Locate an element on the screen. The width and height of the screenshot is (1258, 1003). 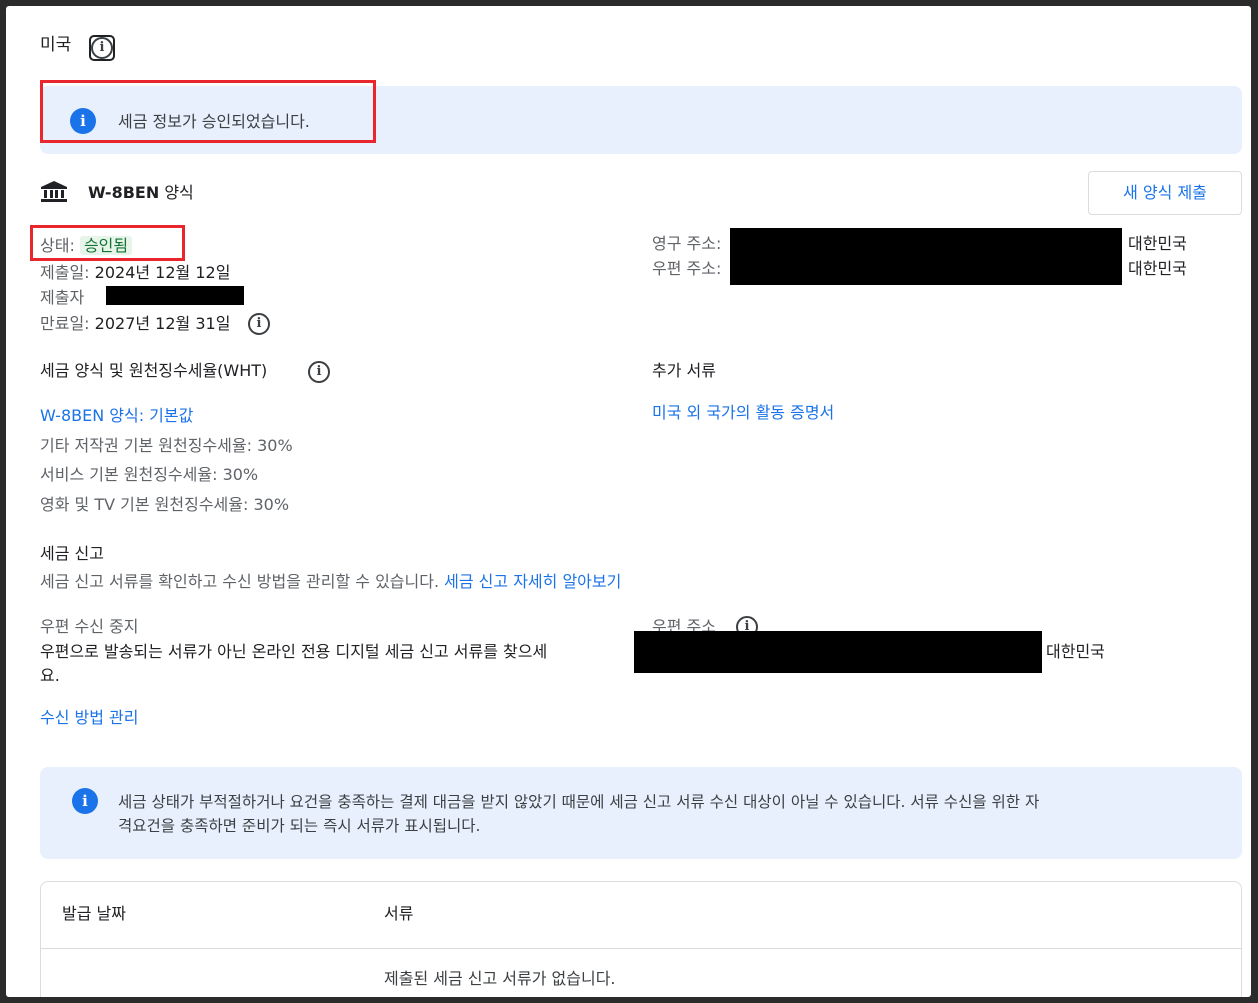
eligibility-line-2: 격요건을 충족하면 준비가 되는 즉시 서류가 표시됩니다. is located at coordinates (299, 826).